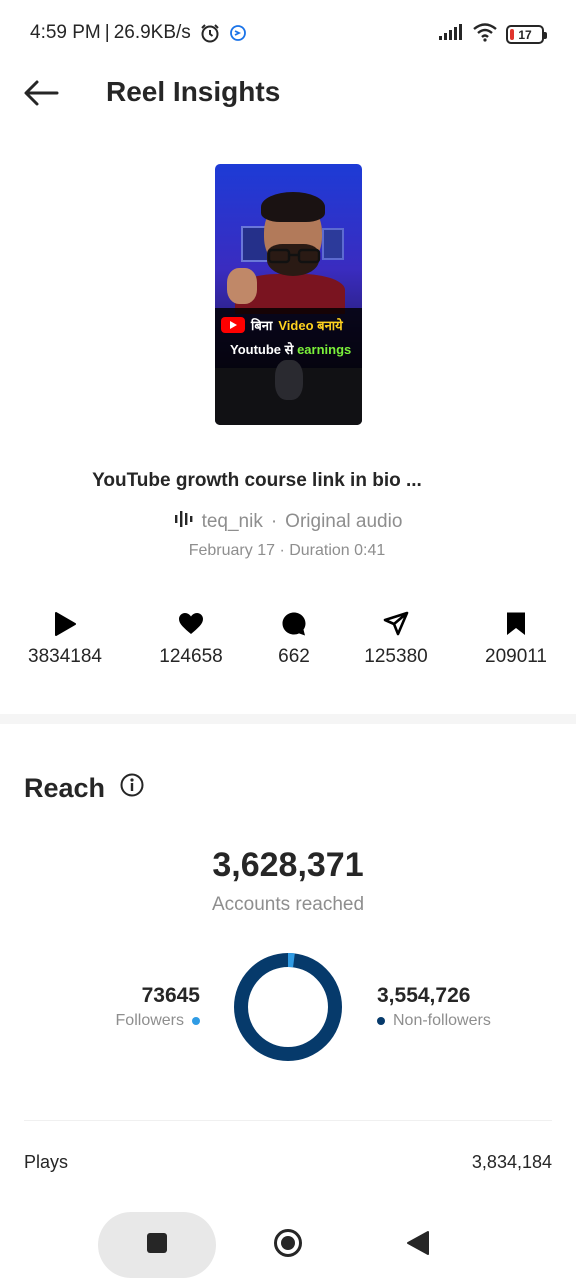 The image size is (576, 1280). I want to click on nonfollowers-legend: Non-followers, so click(434, 1021).